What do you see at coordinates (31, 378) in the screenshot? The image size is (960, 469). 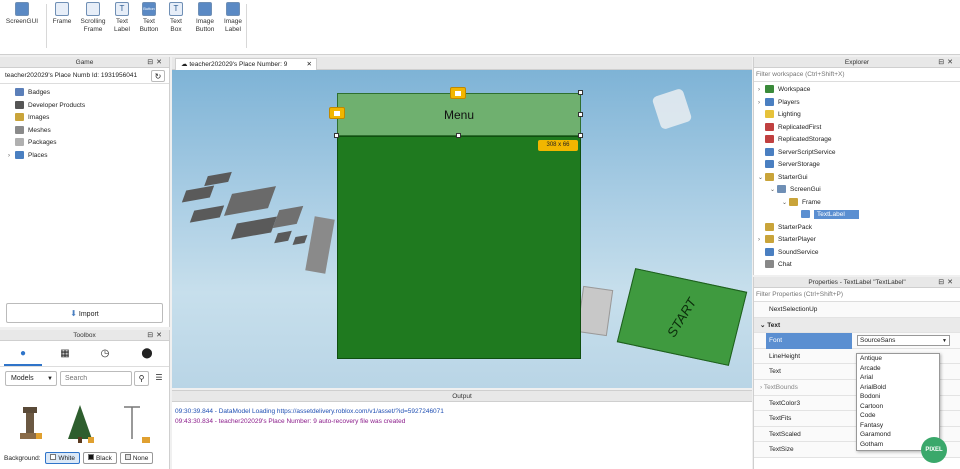 I see `category-select: Models ▼` at bounding box center [31, 378].